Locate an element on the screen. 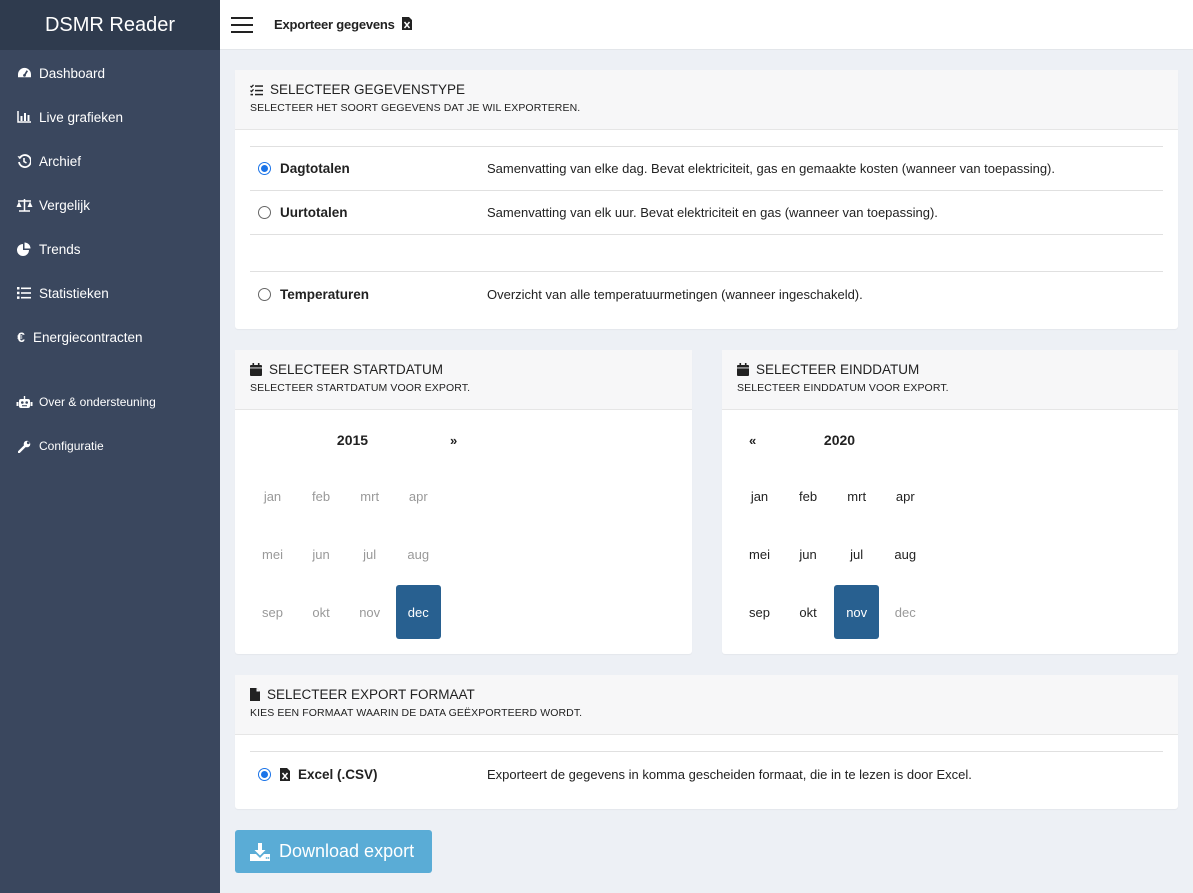 The height and width of the screenshot is (893, 1193). sidebar-item-trends: Trends is located at coordinates (110, 249).